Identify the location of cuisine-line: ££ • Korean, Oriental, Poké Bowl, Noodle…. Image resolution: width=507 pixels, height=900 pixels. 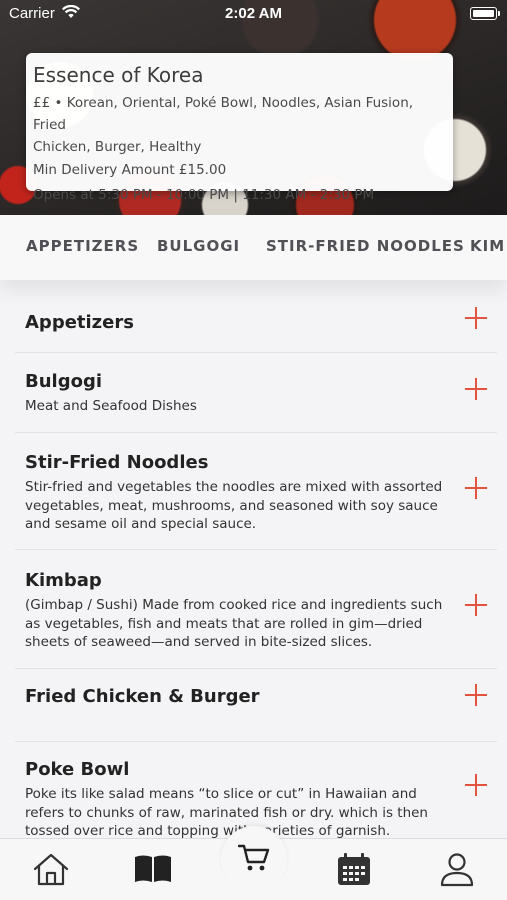
(223, 114).